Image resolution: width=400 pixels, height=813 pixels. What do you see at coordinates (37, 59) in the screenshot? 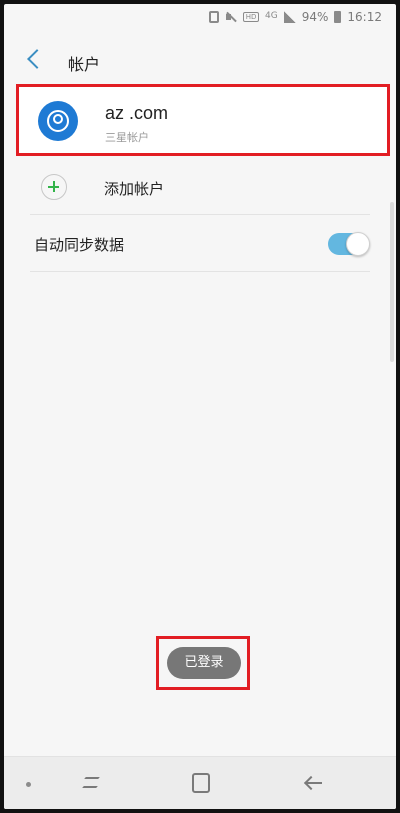
I see `back-icon` at bounding box center [37, 59].